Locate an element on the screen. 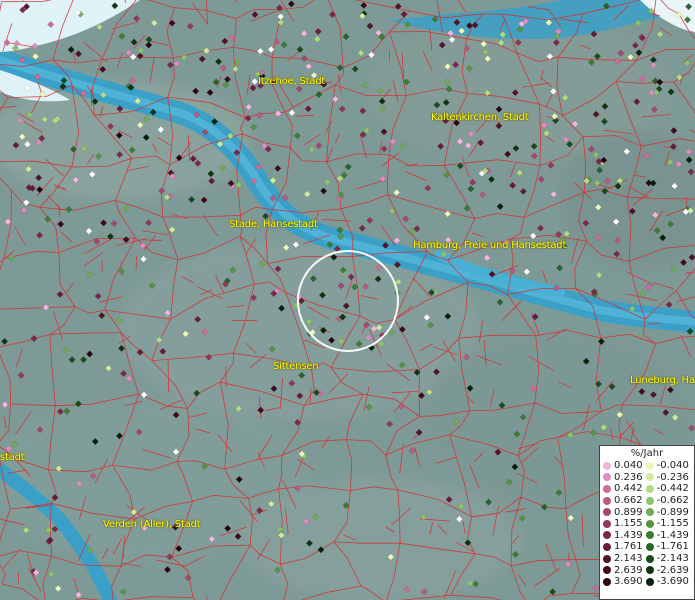  legend-entry-label: -0.040 is located at coordinates (672, 466).